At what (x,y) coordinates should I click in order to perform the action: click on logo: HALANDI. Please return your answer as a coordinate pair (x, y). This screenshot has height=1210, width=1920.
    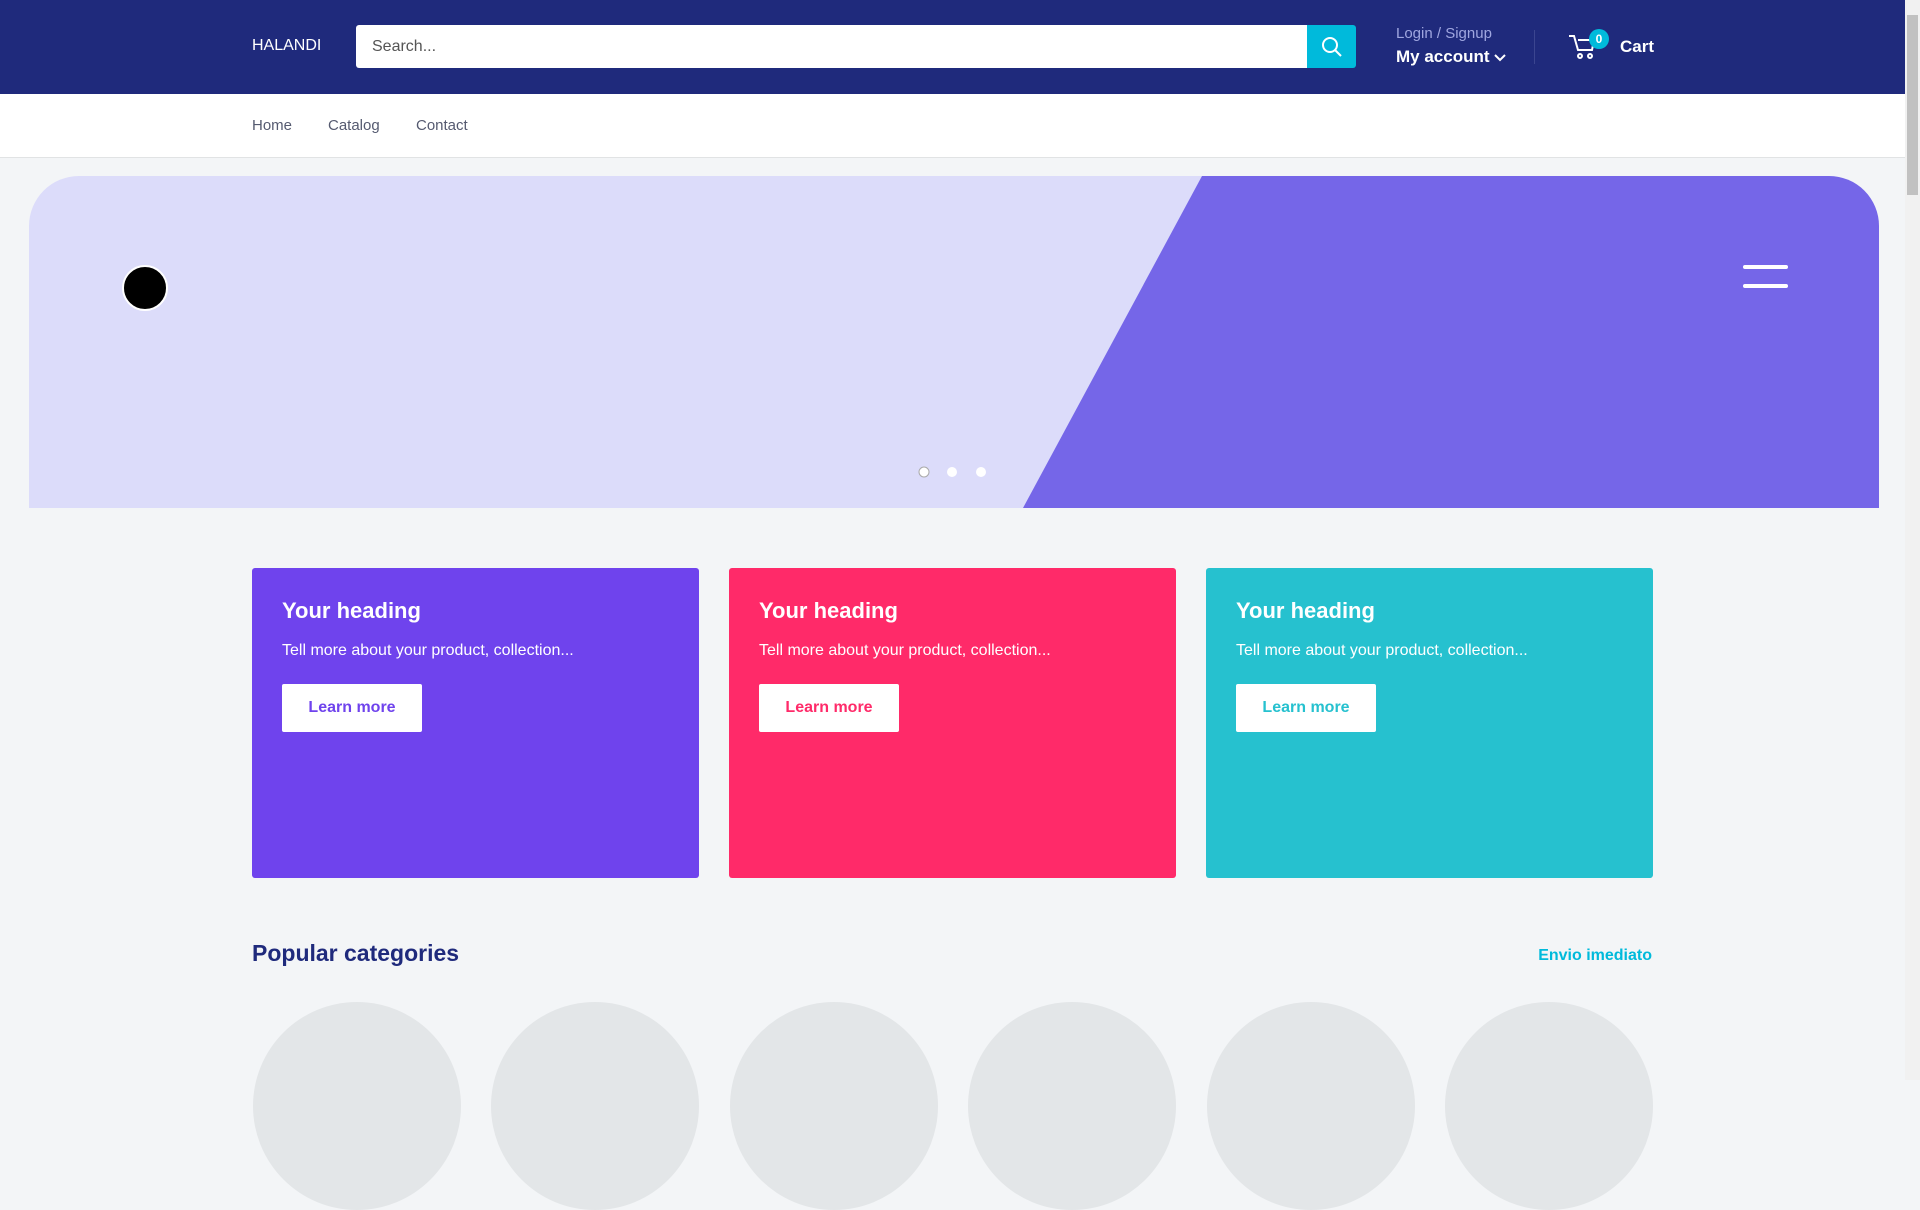
    Looking at the image, I should click on (286, 46).